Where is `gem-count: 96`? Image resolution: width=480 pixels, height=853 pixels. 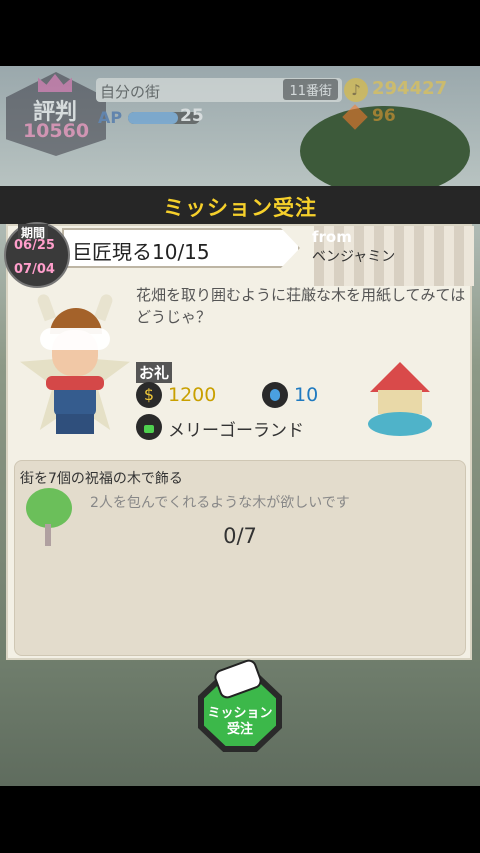 gem-count: 96 is located at coordinates (384, 116).